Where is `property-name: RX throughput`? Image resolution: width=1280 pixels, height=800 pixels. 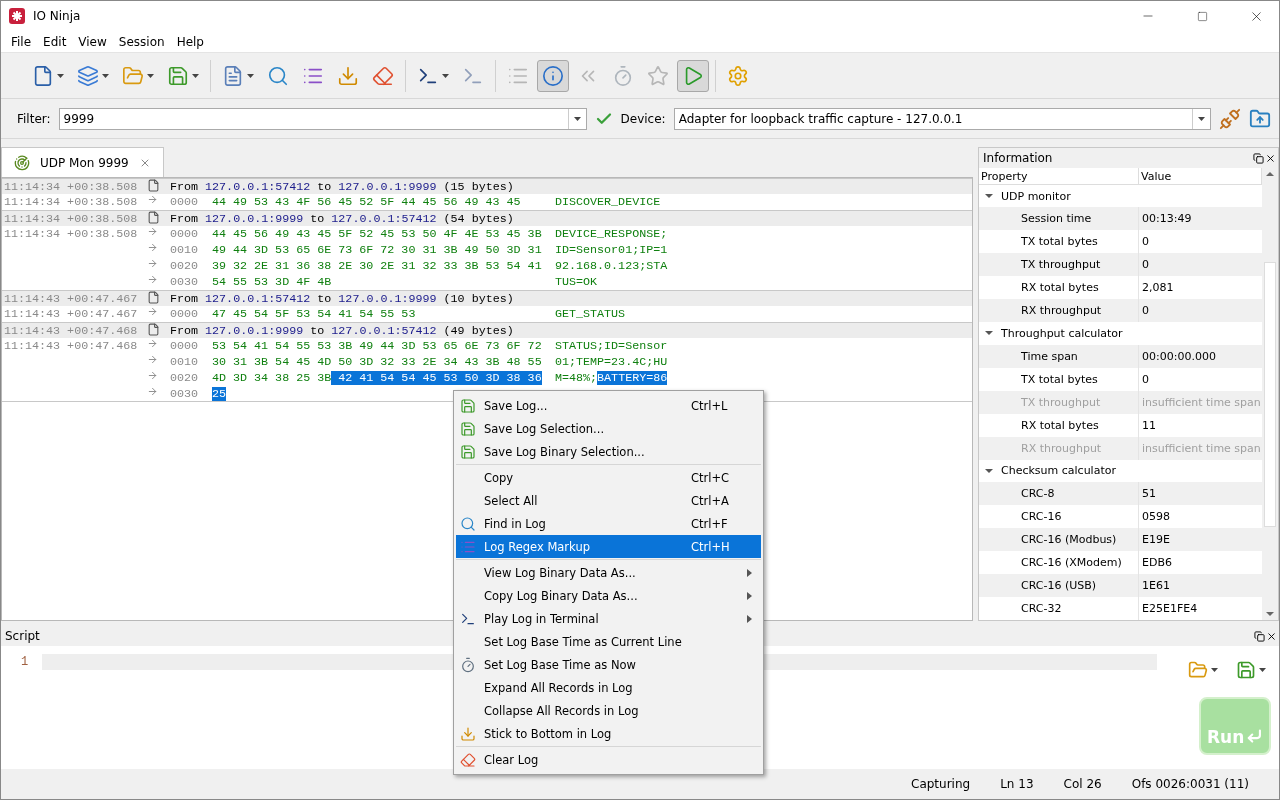 property-name: RX throughput is located at coordinates (1059, 448).